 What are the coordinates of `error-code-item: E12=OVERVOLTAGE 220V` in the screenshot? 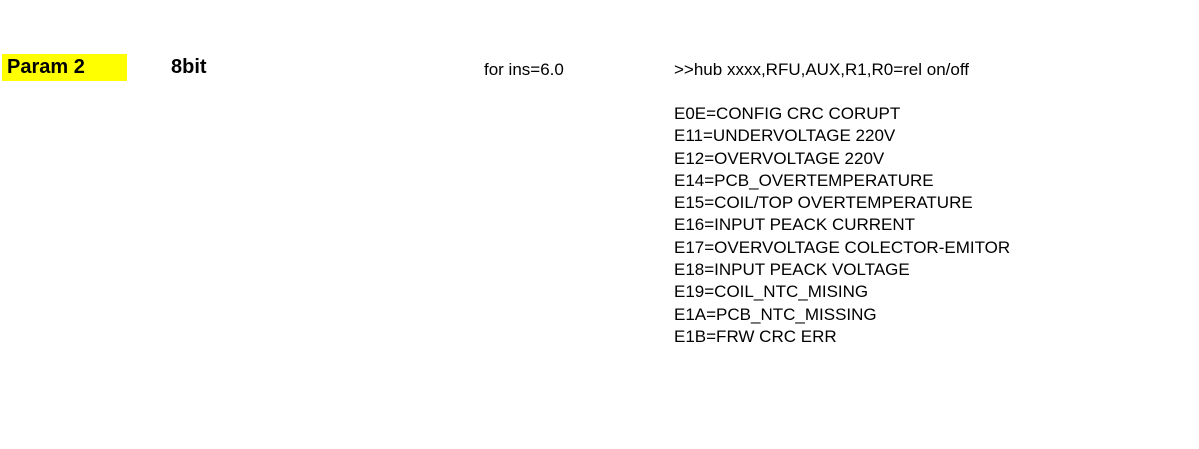 It's located at (779, 158).